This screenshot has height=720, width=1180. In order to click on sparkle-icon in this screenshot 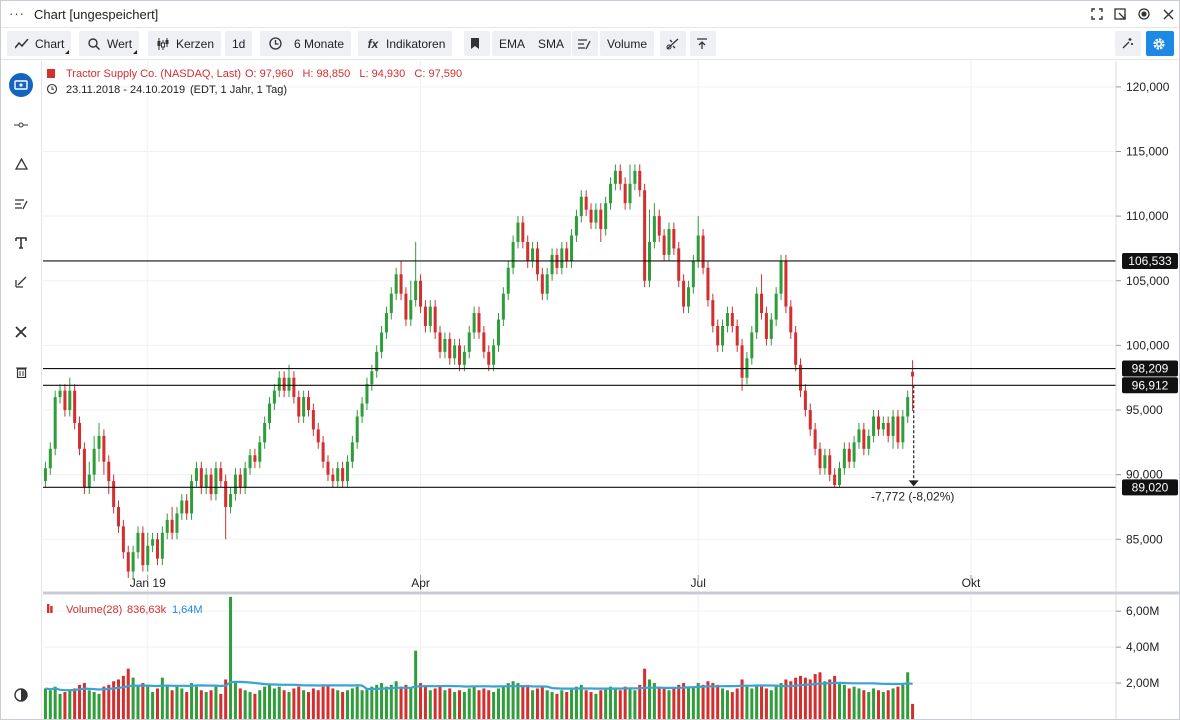, I will do `click(1127, 43)`.